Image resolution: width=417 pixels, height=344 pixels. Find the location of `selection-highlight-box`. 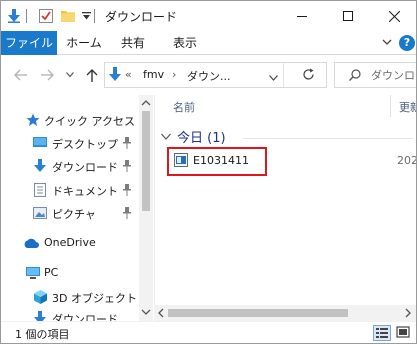

selection-highlight-box is located at coordinates (217, 161).